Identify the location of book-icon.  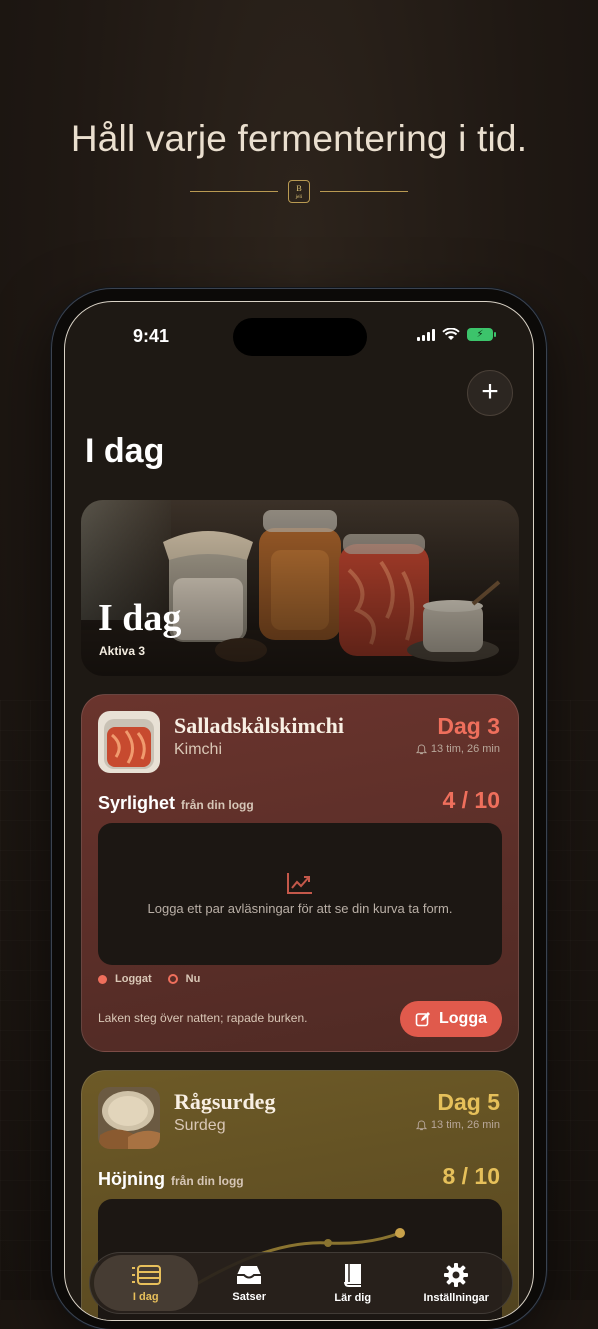
(352, 1275).